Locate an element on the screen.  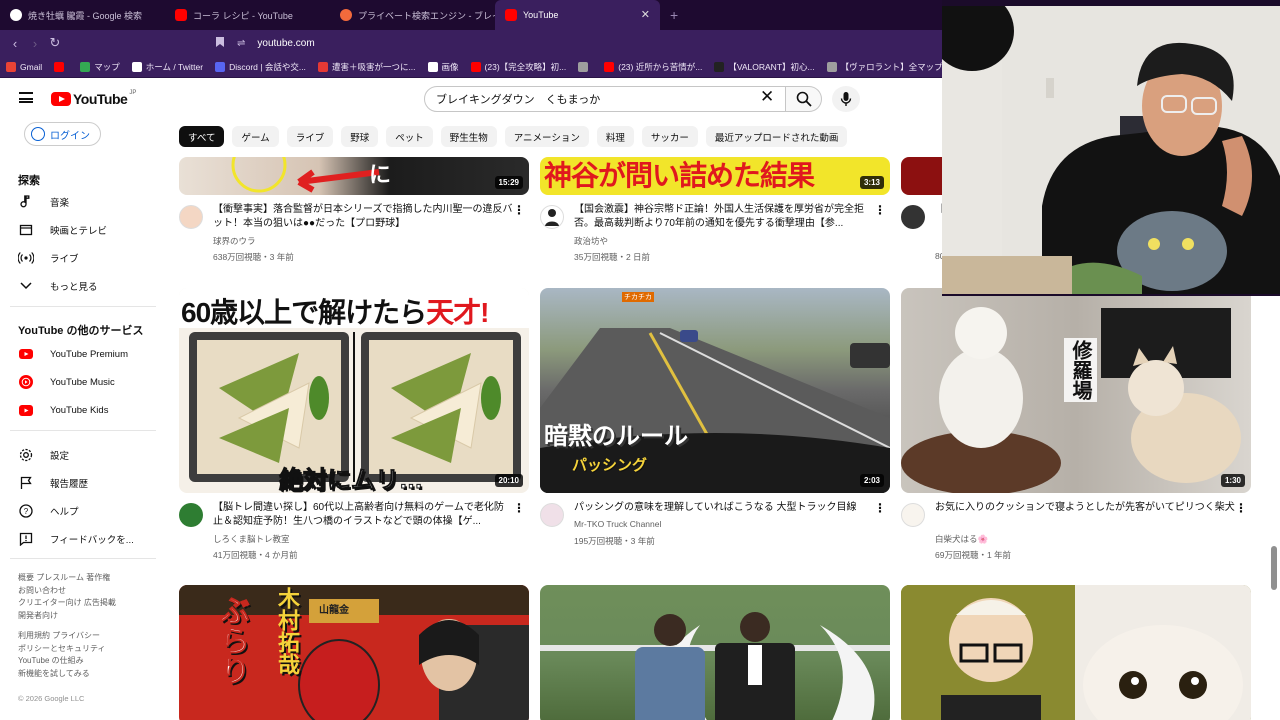
voice-search-button is located at coordinates (846, 99).